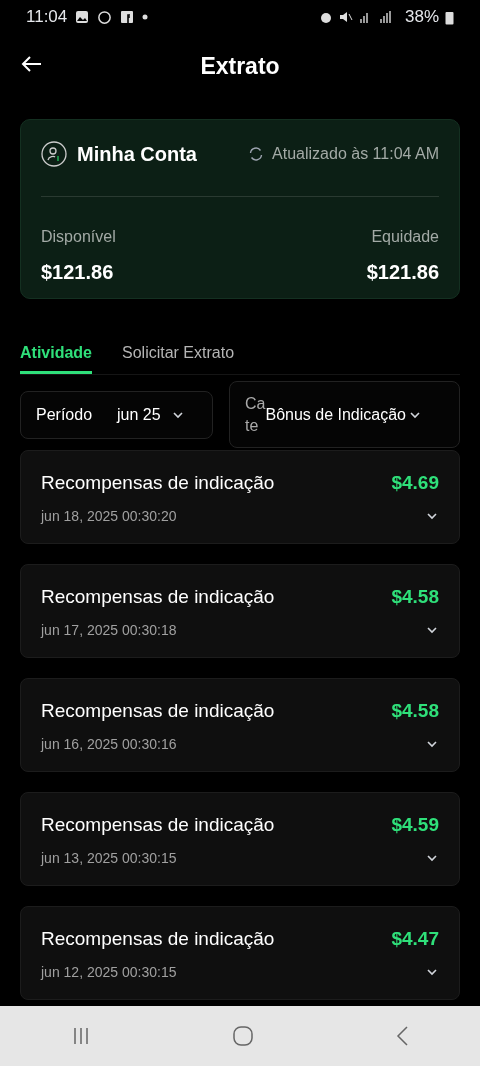  I want to click on transaction-amount: $4.69, so click(415, 483).